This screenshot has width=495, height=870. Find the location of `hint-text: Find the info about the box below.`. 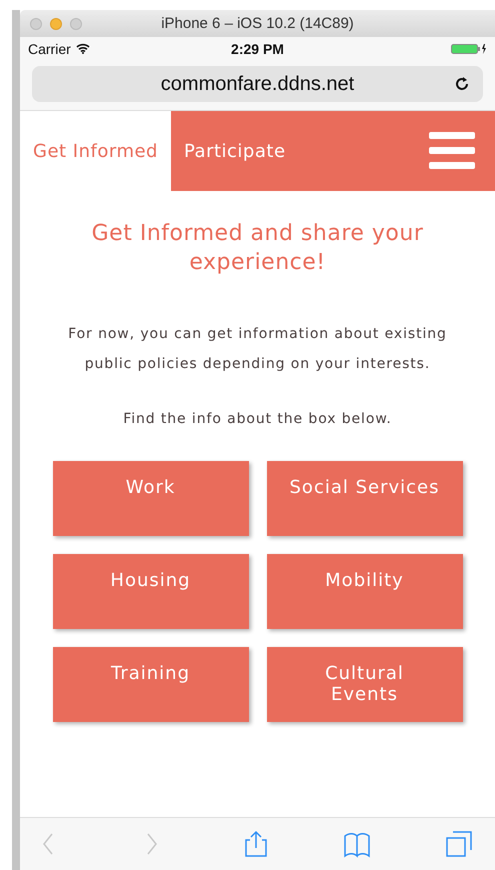

hint-text: Find the info about the box below. is located at coordinates (257, 419).